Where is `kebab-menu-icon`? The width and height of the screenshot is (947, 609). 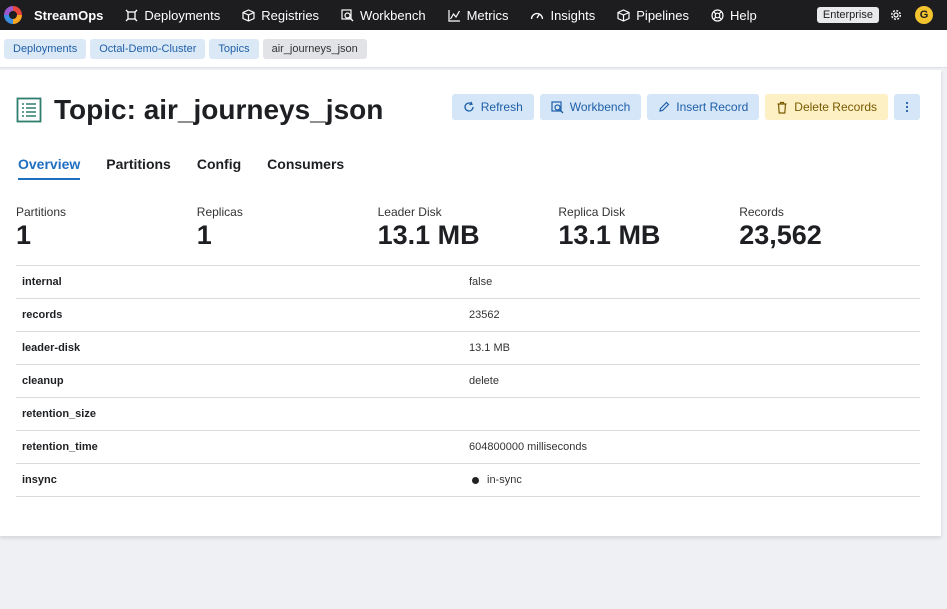
kebab-menu-icon is located at coordinates (907, 107).